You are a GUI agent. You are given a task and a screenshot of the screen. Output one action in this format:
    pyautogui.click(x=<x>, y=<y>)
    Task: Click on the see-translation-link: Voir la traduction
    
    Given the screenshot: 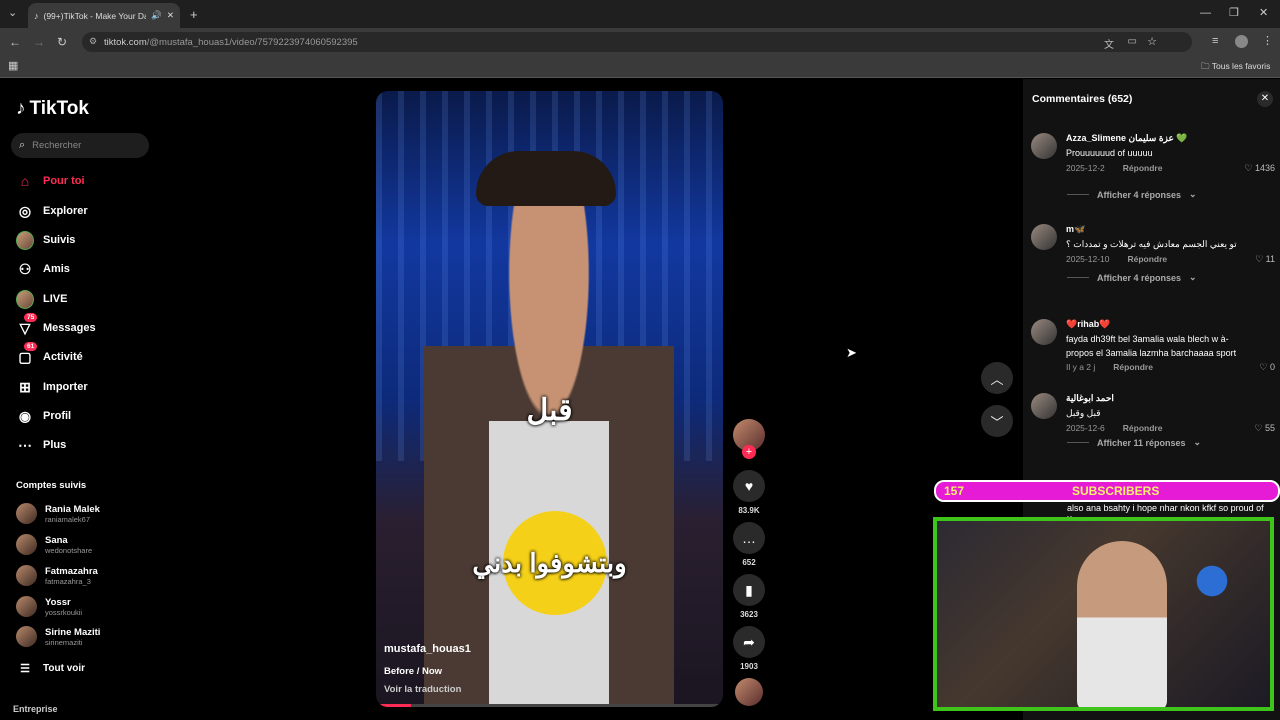 What is the action you would take?
    pyautogui.click(x=422, y=689)
    